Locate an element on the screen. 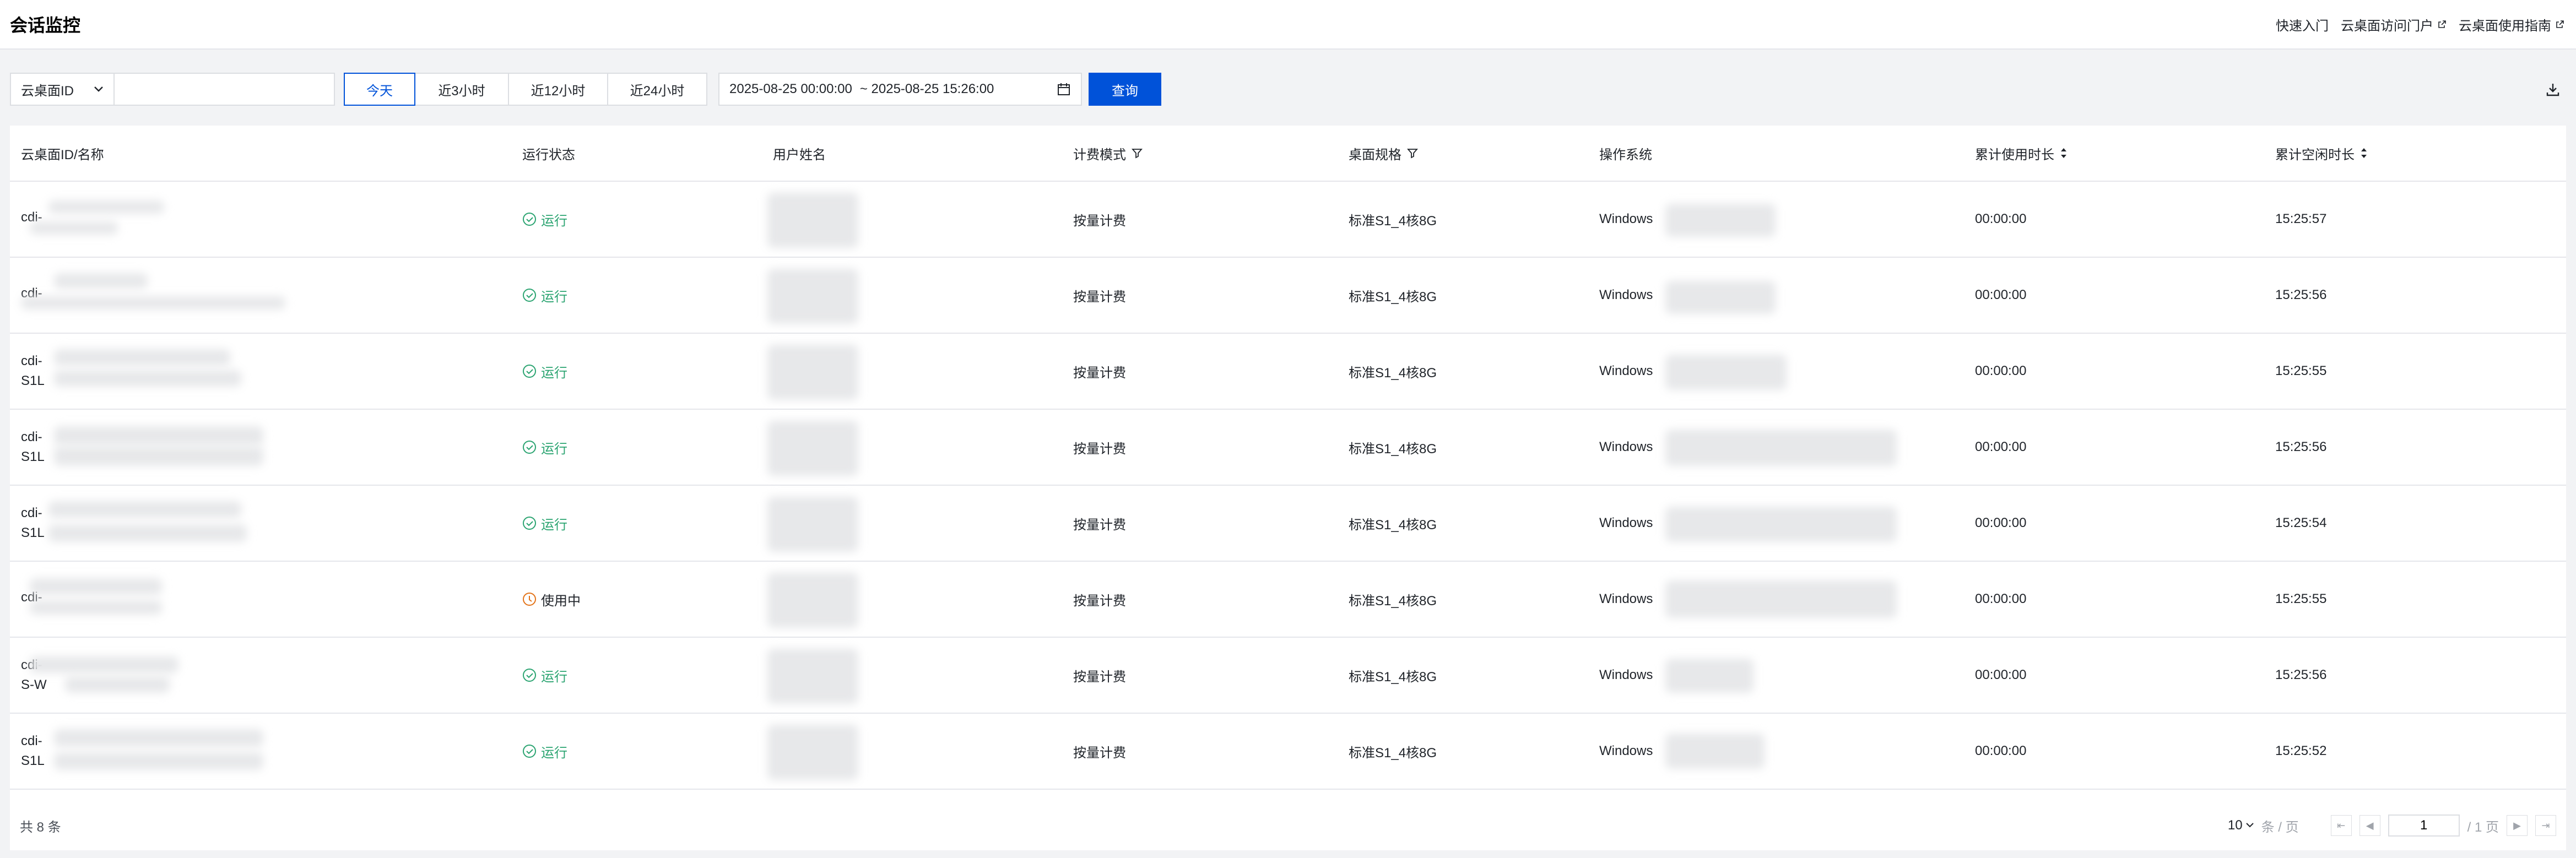 The height and width of the screenshot is (858, 2576). top-bar: 会话监控 快速入门 云桌面访问门户 云桌面使用指南 is located at coordinates (1288, 25).